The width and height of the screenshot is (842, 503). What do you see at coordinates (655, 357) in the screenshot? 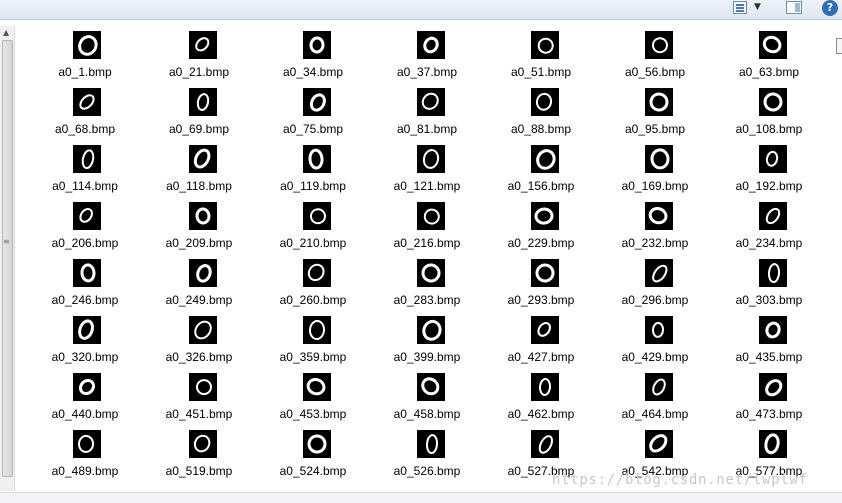
I see `file-name-label: a0_429.bmp` at bounding box center [655, 357].